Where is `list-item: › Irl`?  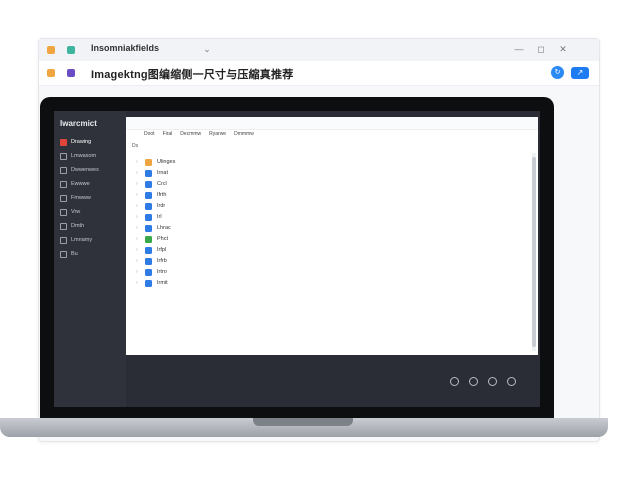
list-item: › Irl is located at coordinates (149, 217).